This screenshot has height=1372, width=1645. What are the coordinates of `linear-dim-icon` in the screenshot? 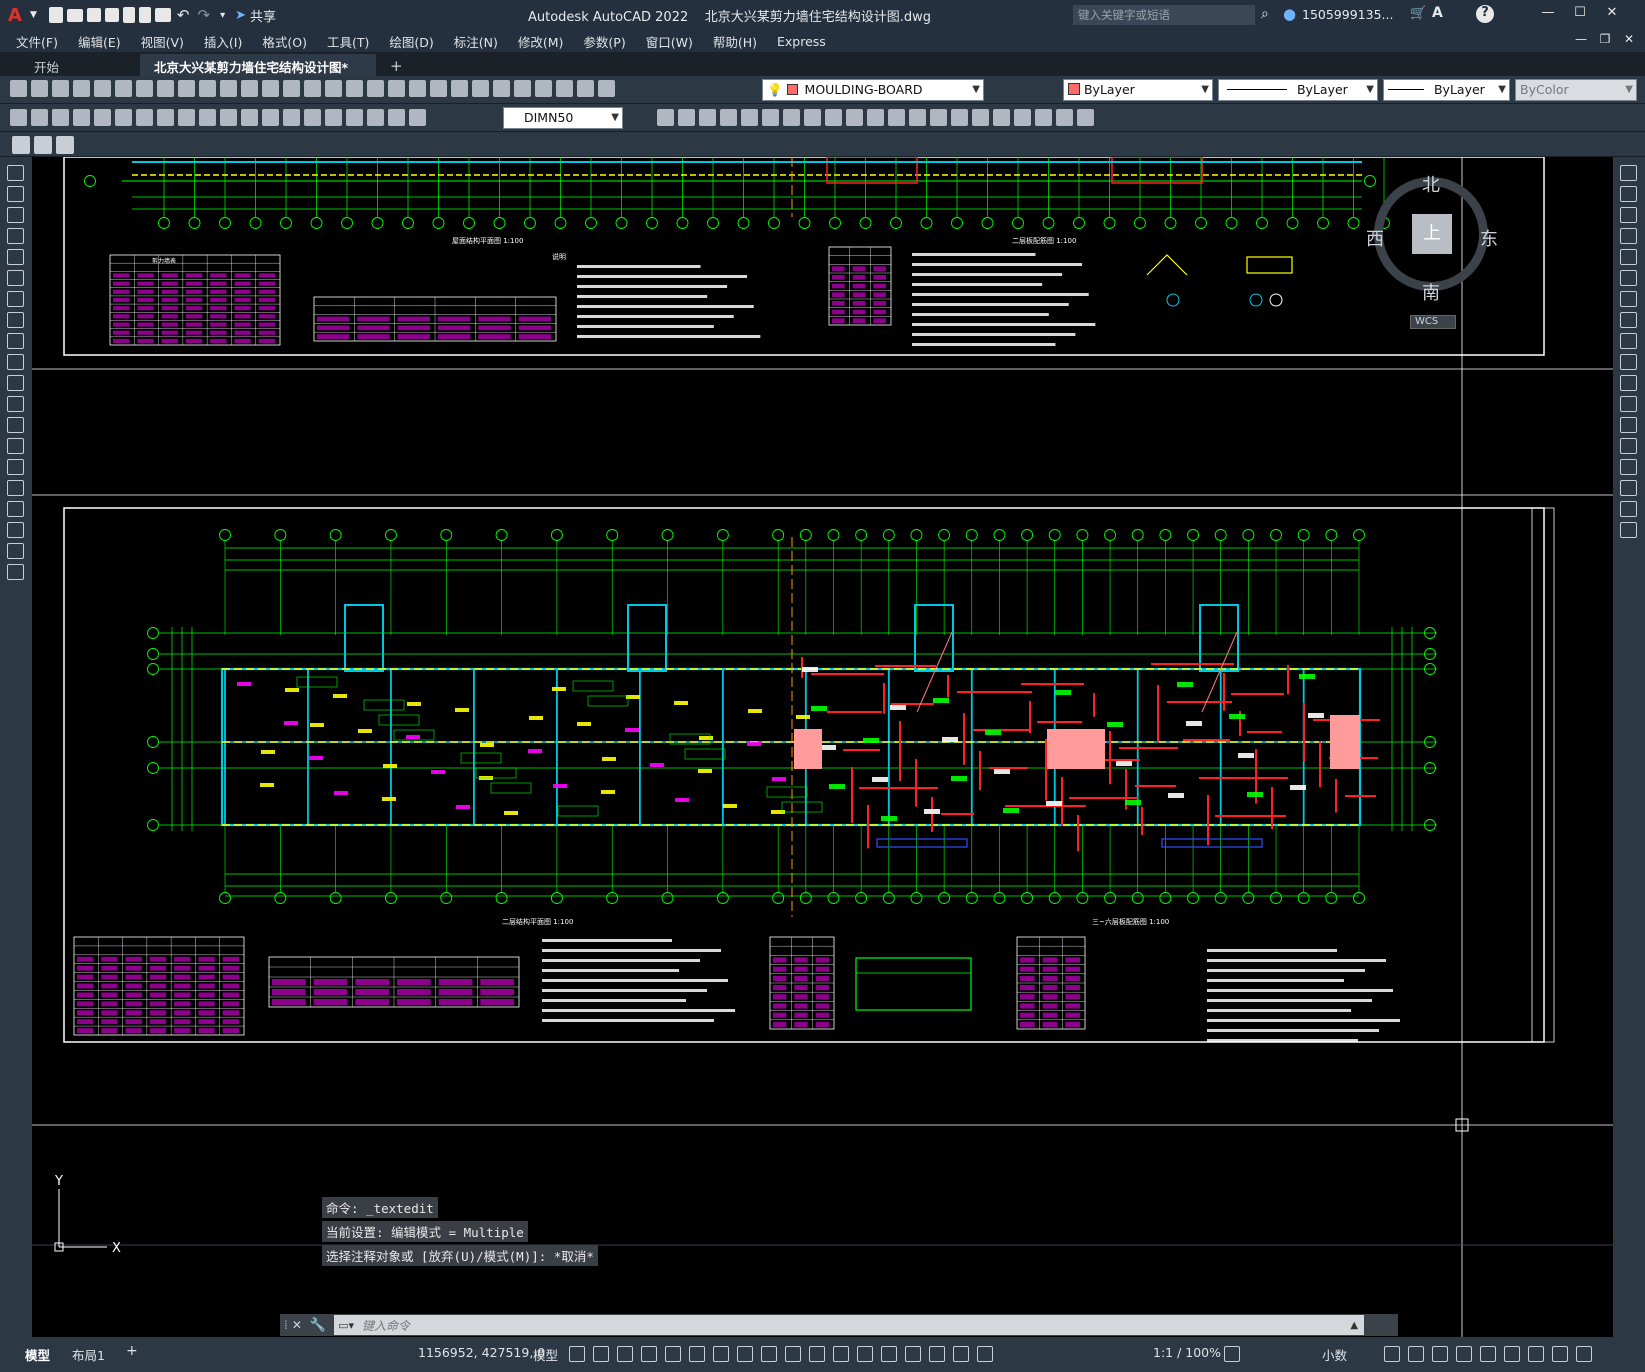 It's located at (18, 117).